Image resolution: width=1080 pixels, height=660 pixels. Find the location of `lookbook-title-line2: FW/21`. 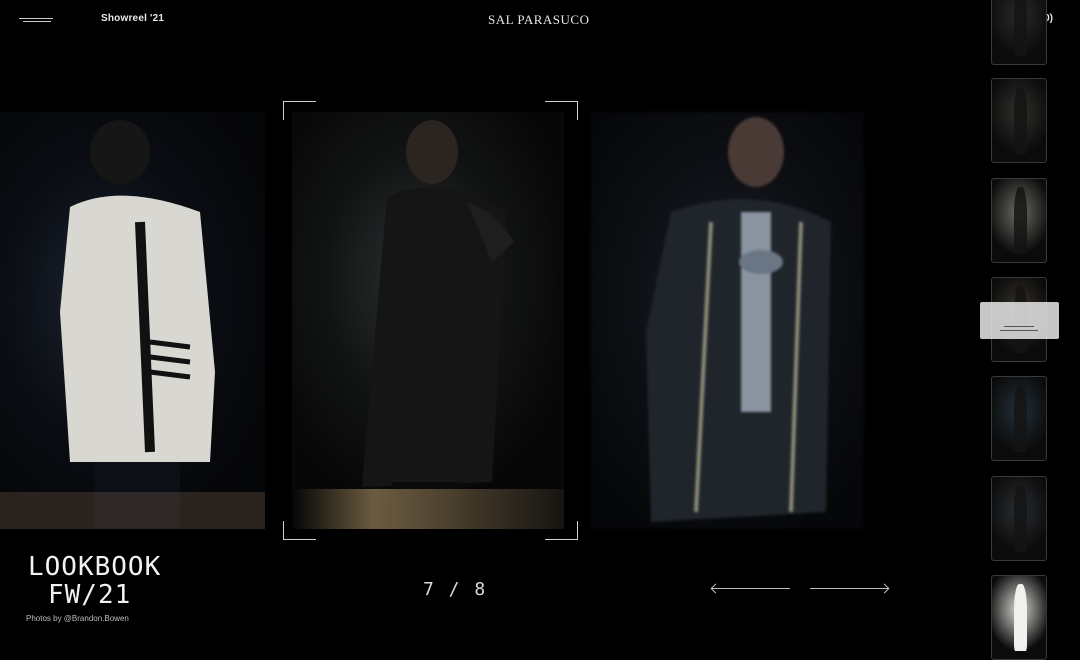

lookbook-title-line2: FW/21 is located at coordinates (90, 595).